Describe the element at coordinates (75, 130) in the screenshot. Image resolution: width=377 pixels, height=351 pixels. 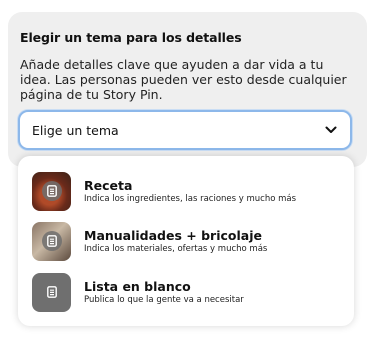
I see `topic-select-value: Elige un tema` at that location.